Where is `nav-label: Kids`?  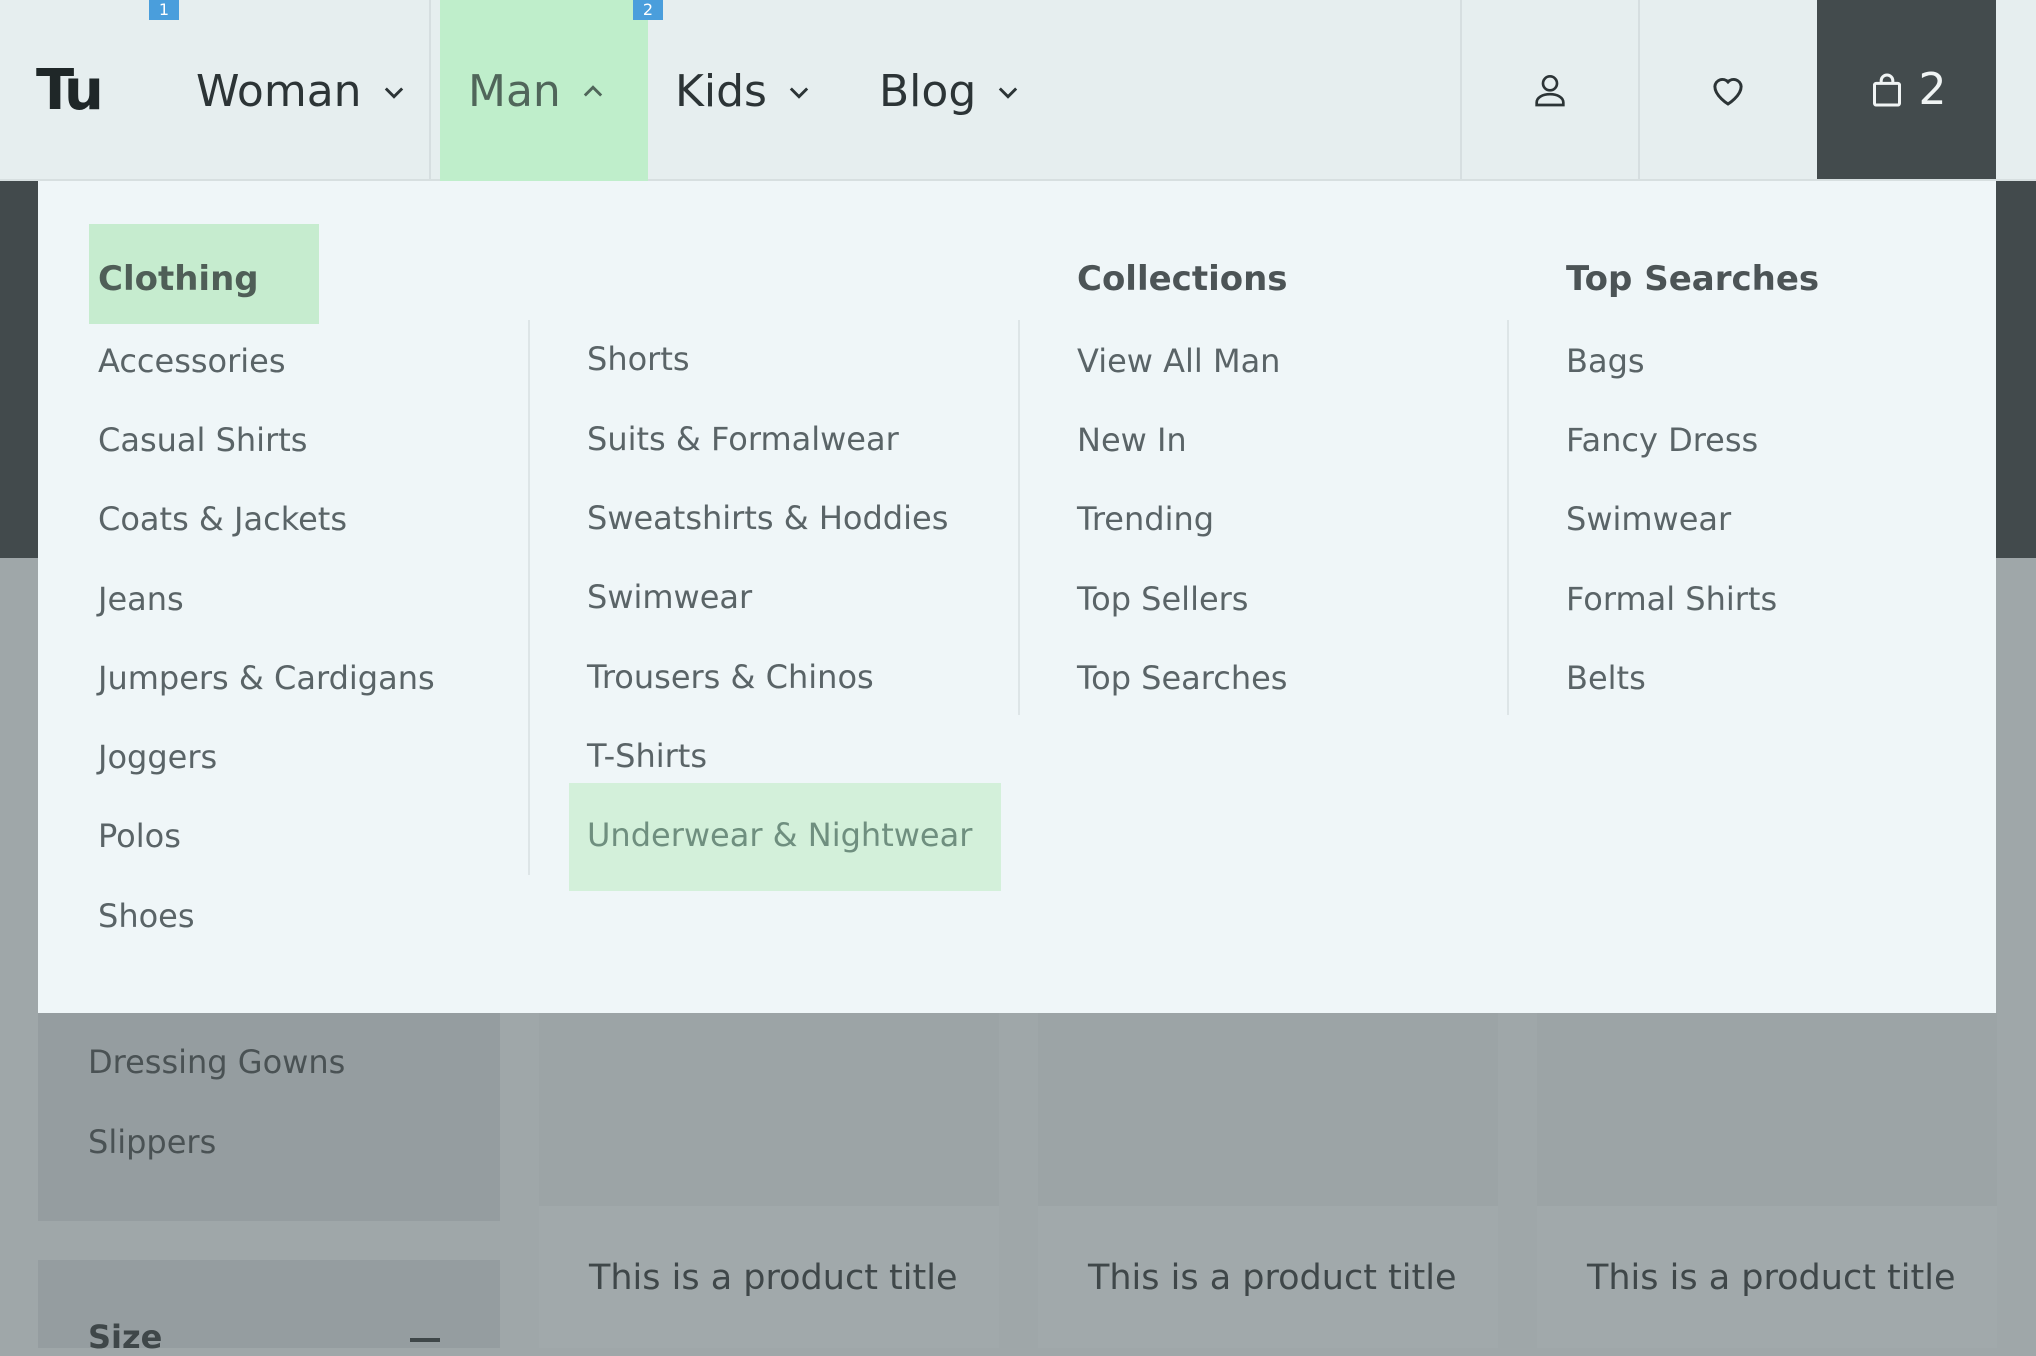 nav-label: Kids is located at coordinates (721, 91).